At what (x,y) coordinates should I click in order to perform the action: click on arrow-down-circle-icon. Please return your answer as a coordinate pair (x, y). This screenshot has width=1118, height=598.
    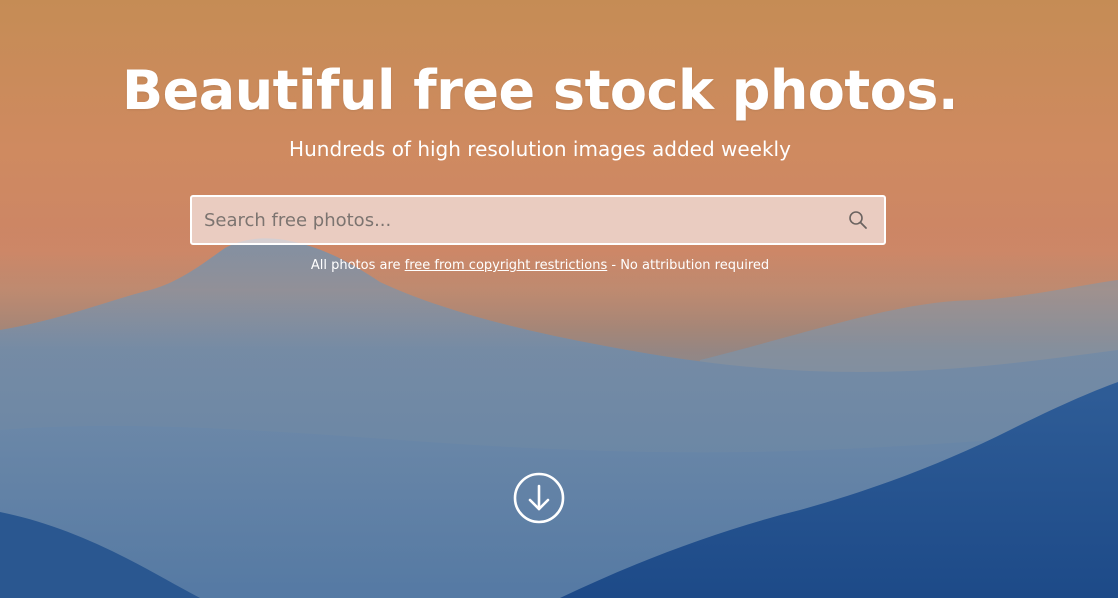
    Looking at the image, I should click on (539, 498).